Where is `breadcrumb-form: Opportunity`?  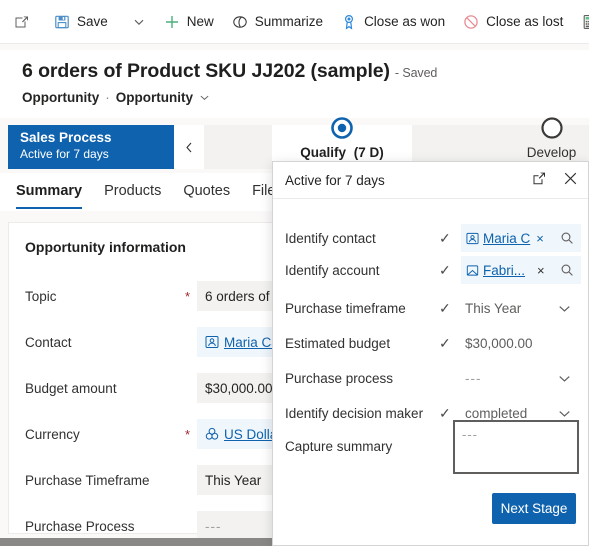 breadcrumb-form: Opportunity is located at coordinates (154, 97).